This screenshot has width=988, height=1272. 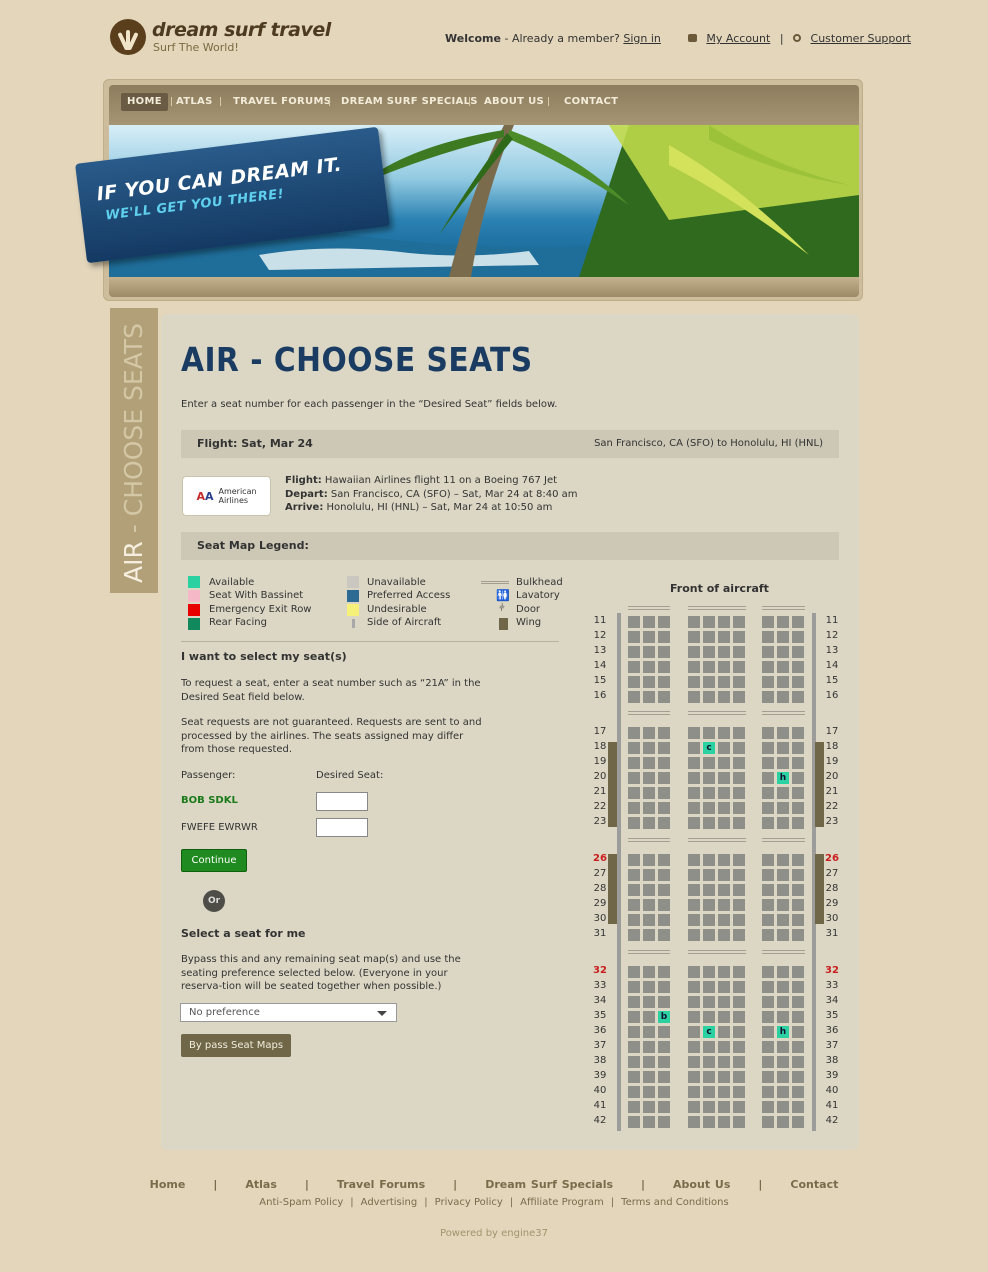 I want to click on footer-link-home: Home, so click(x=168, y=1184).